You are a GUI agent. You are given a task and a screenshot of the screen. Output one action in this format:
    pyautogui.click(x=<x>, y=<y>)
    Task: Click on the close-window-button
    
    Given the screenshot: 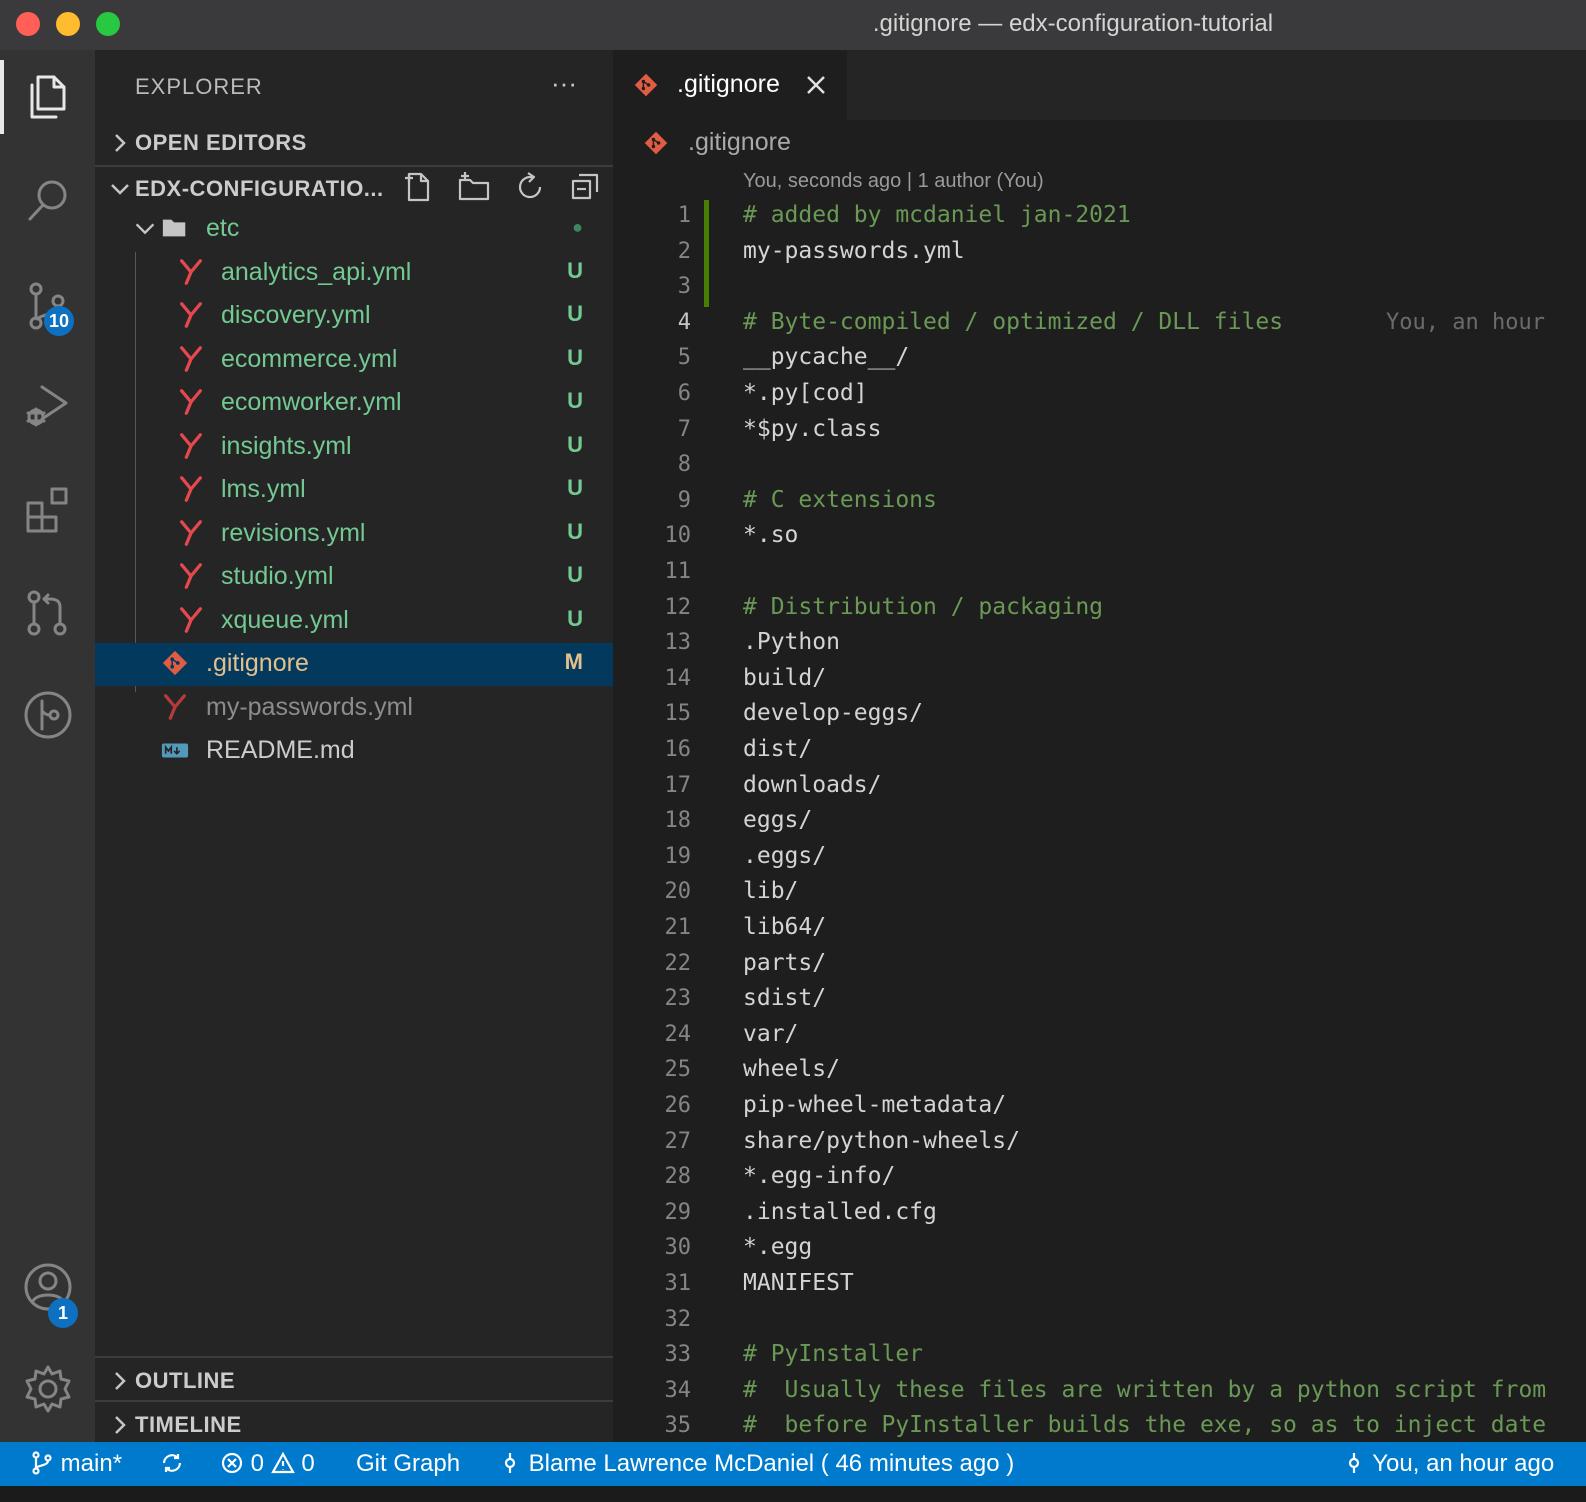 What is the action you would take?
    pyautogui.click(x=28, y=24)
    